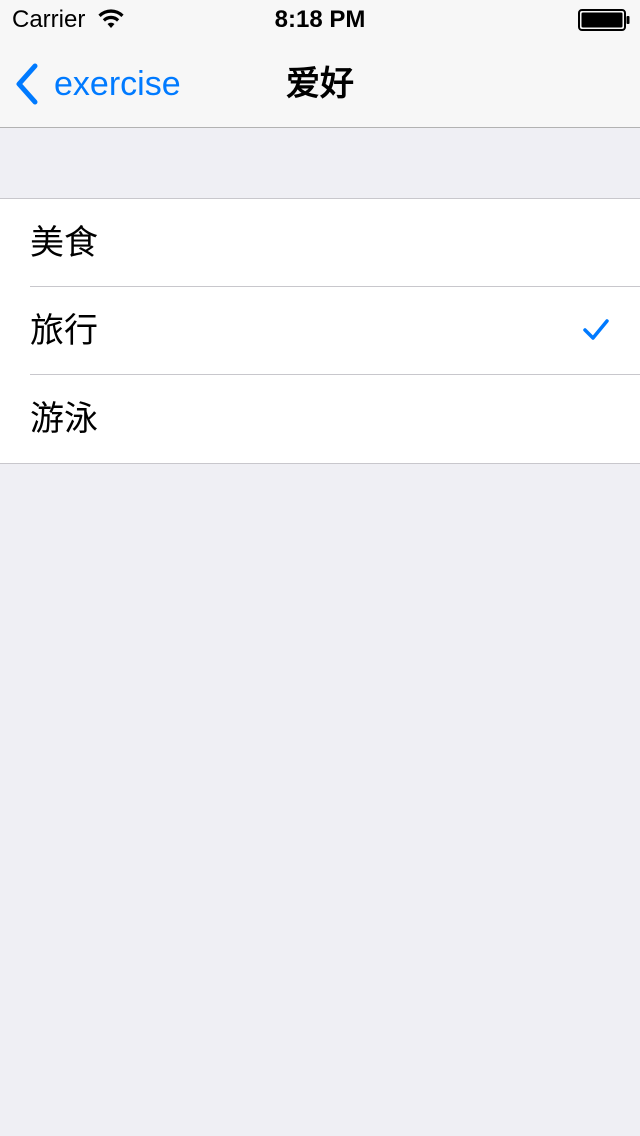  I want to click on back-button-label: exercise, so click(117, 84).